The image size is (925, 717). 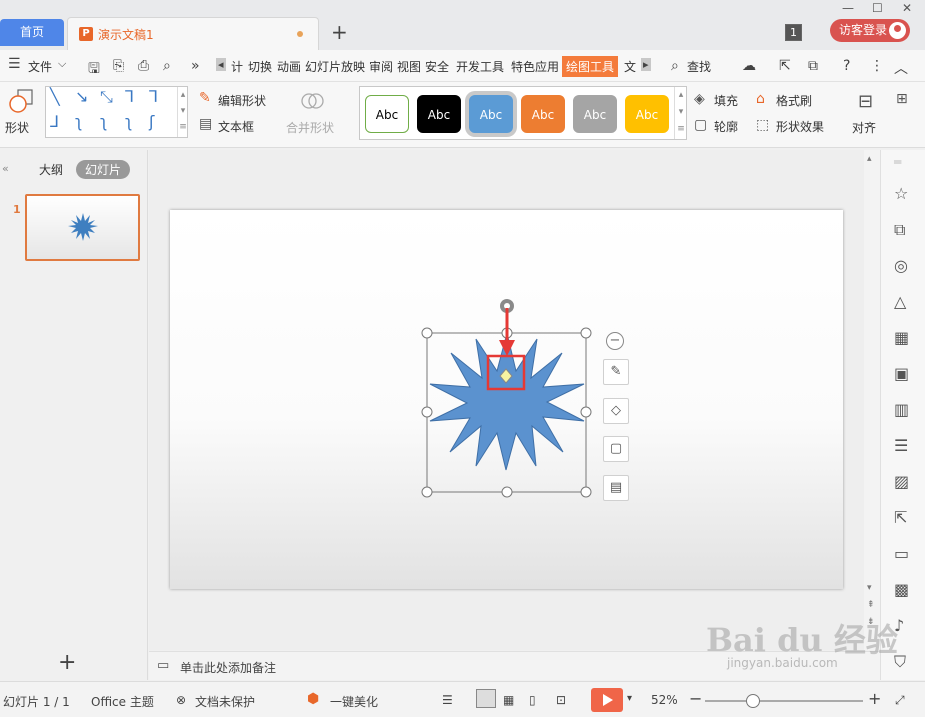 I want to click on curved-arrow-icon: ʅ, so click(x=103, y=121).